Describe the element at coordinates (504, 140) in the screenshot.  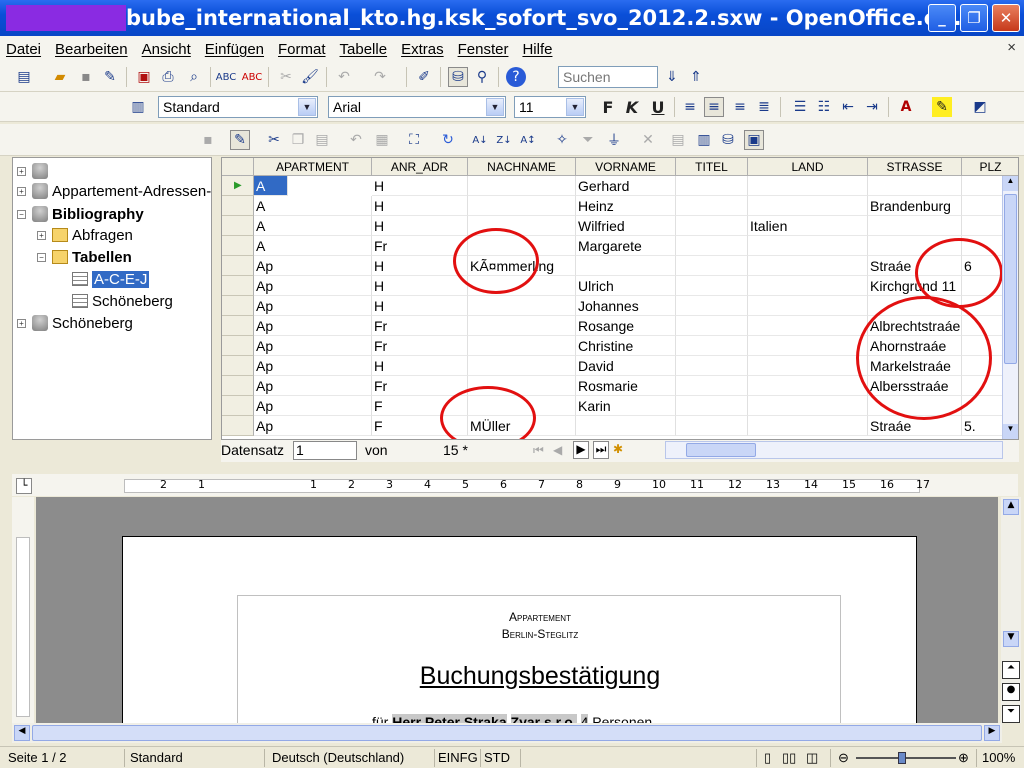
I see `sort-descending-icon: Z↓` at that location.